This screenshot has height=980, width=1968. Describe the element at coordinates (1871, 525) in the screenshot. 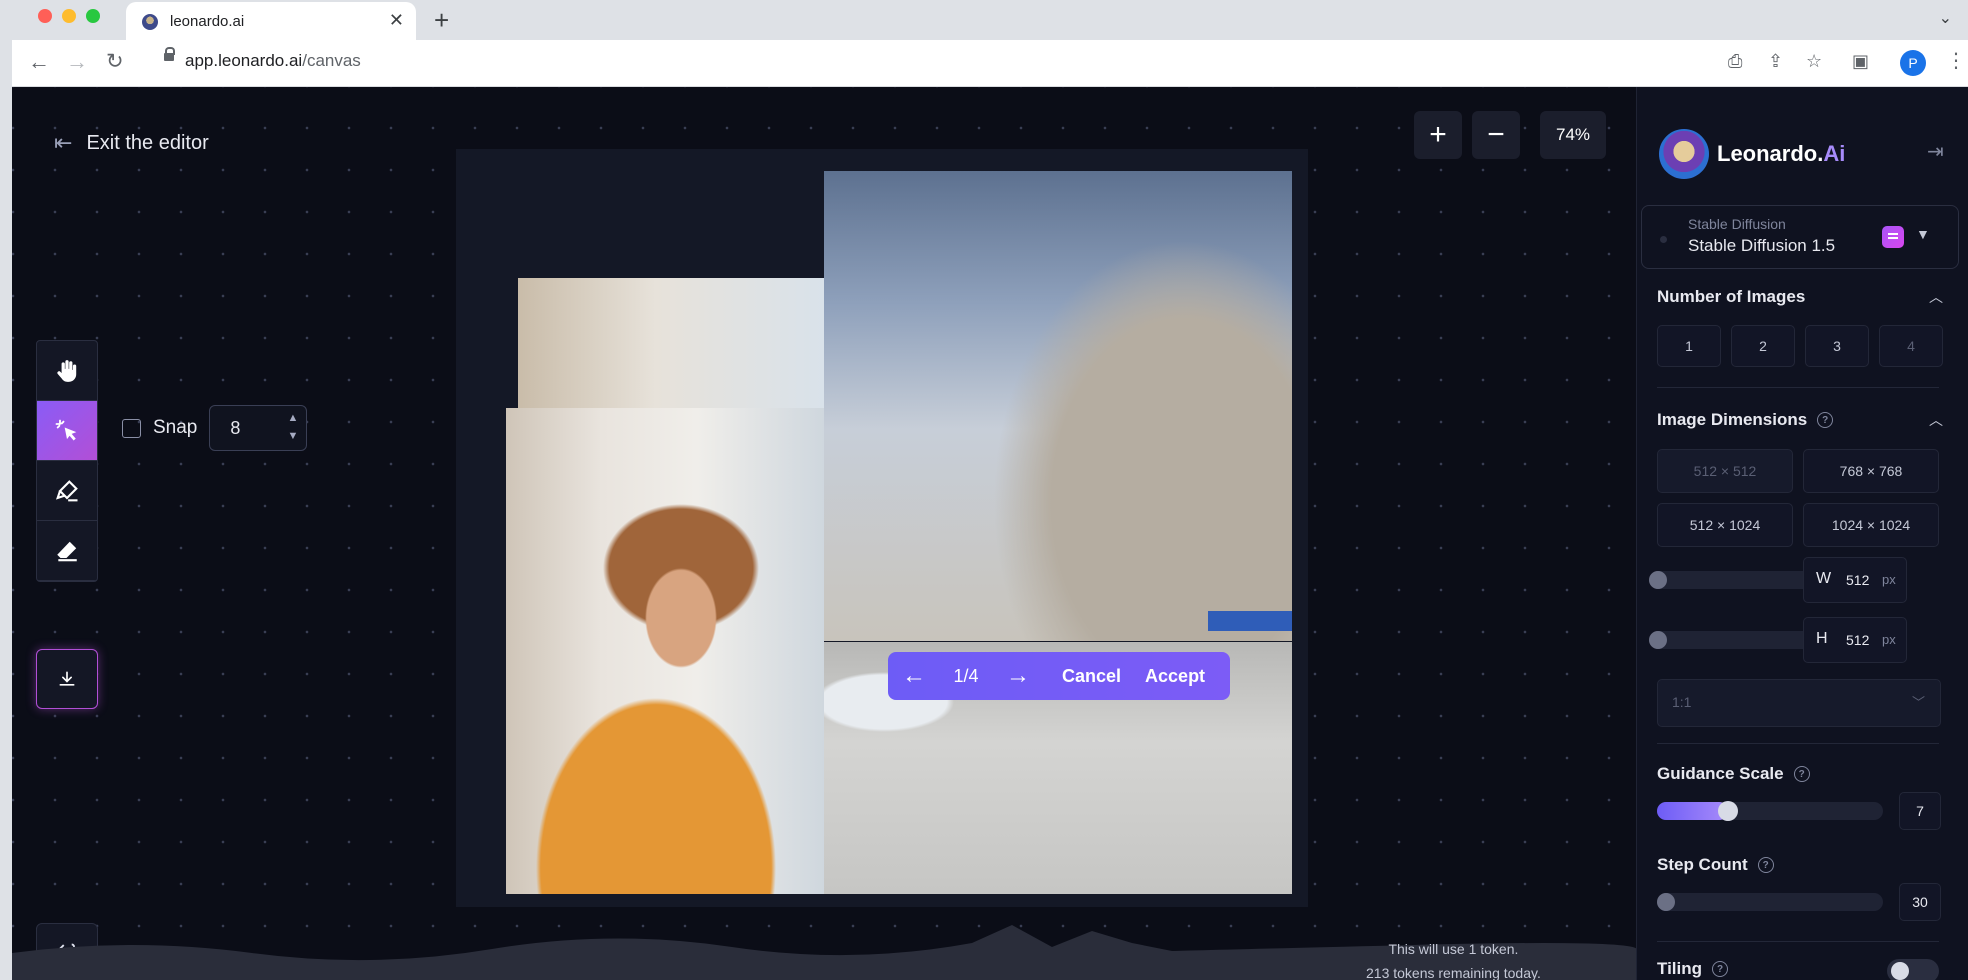

I see `dimension-1024x1024: 1024 × 1024` at that location.